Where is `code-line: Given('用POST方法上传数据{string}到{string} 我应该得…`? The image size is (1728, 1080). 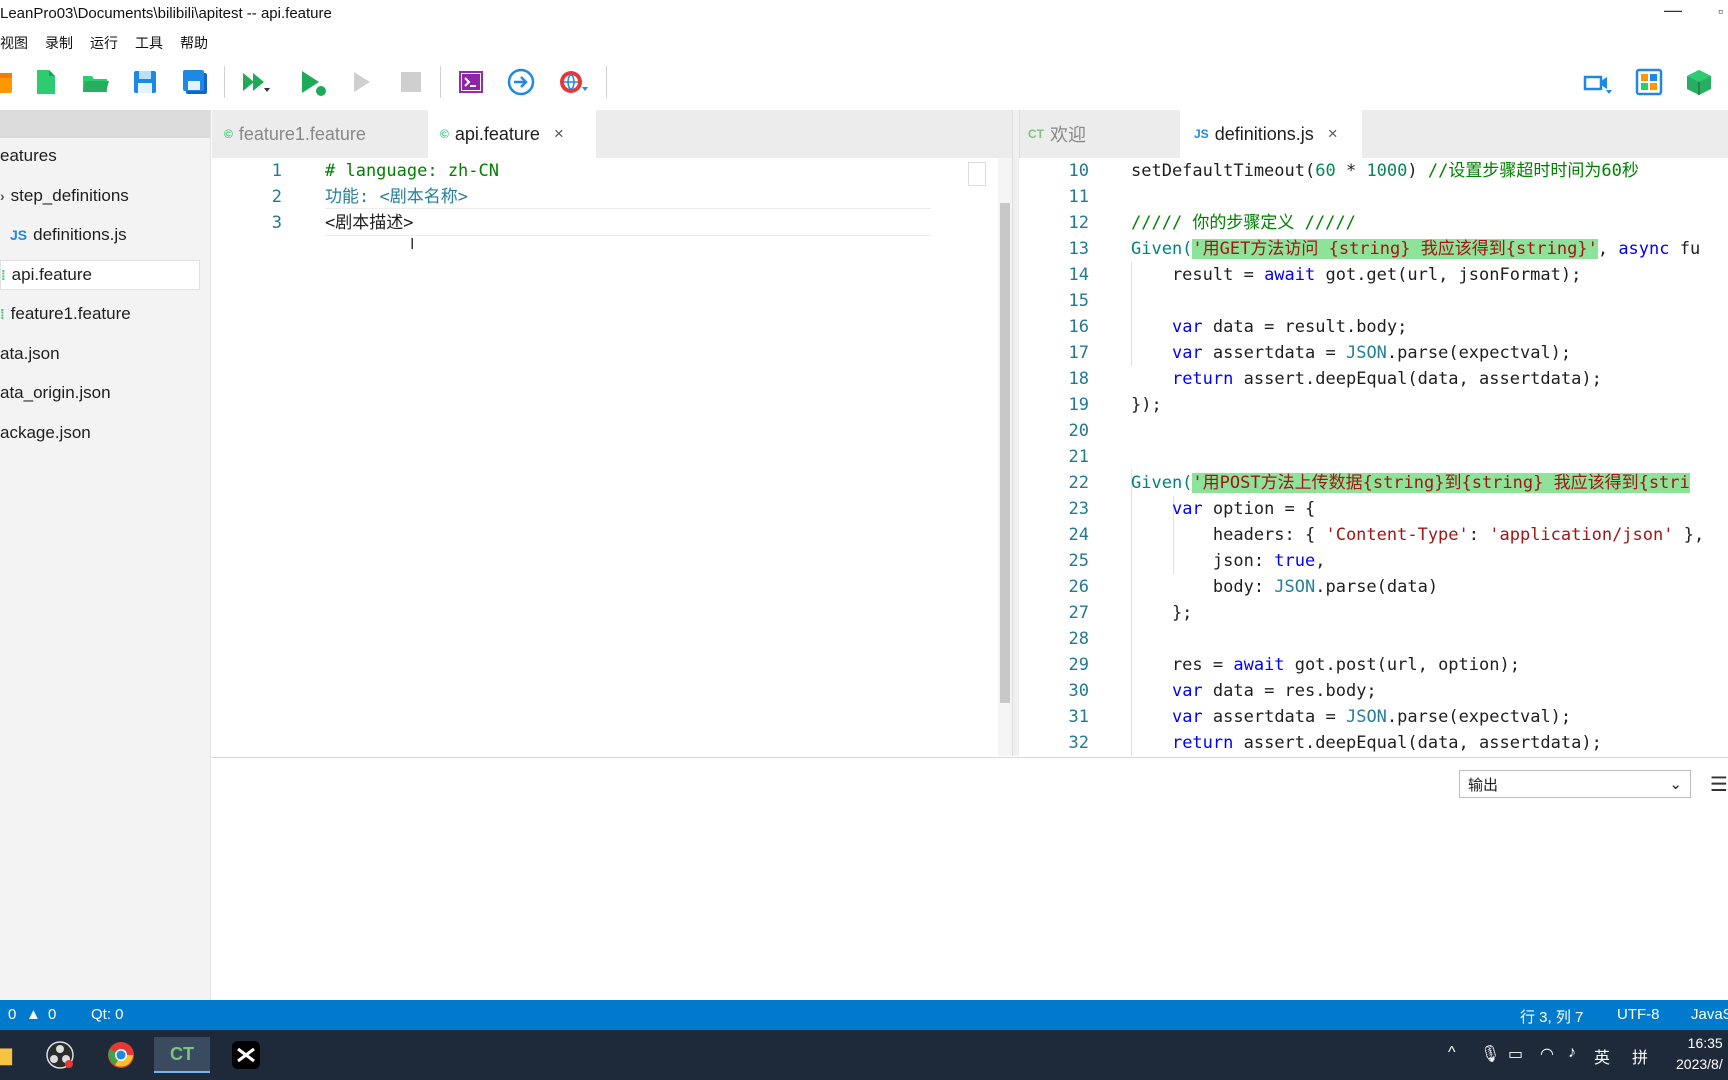
code-line: Given('用POST方法上传数据{string}到{string} 我应该得… is located at coordinates (1410, 483).